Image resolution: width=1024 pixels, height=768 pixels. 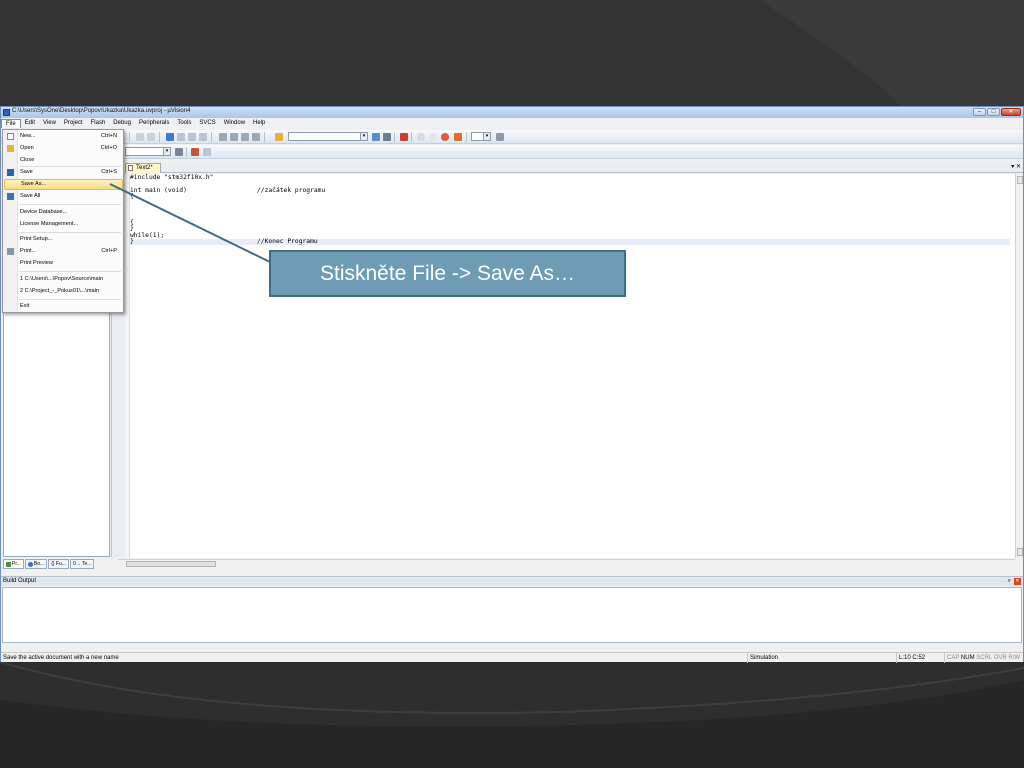 I want to click on scroll-down-button, so click(x=1020, y=552).